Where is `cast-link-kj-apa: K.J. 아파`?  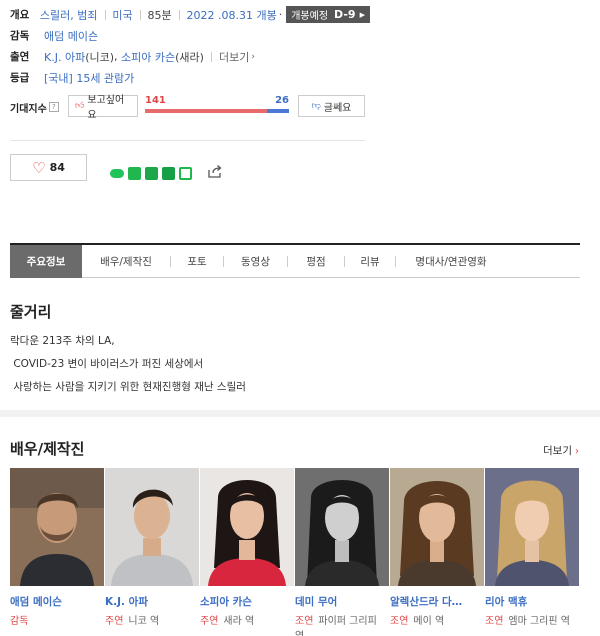
cast-link-kj-apa: K.J. 아파 is located at coordinates (64, 57).